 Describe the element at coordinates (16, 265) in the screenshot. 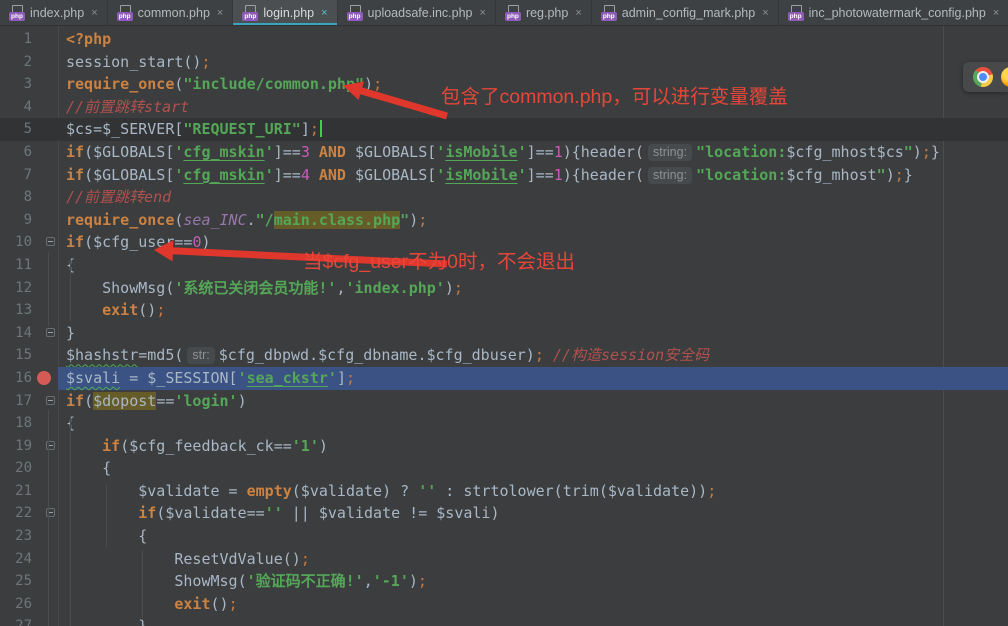

I see `line-number: 11` at that location.